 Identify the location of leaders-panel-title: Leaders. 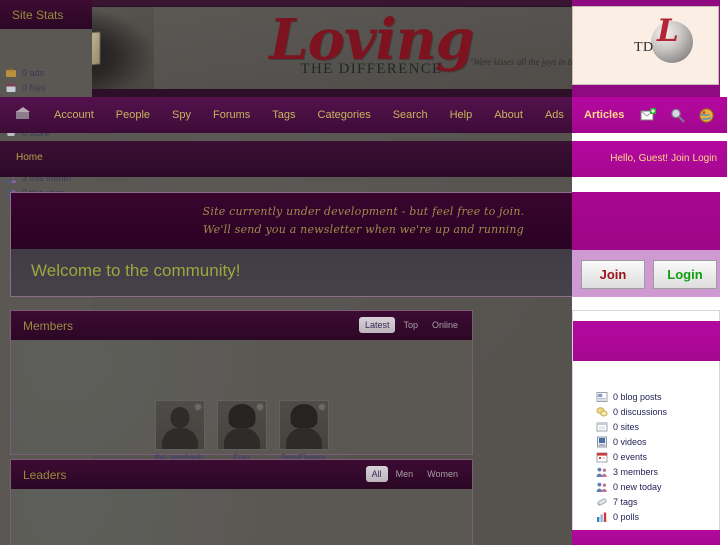
(45, 475).